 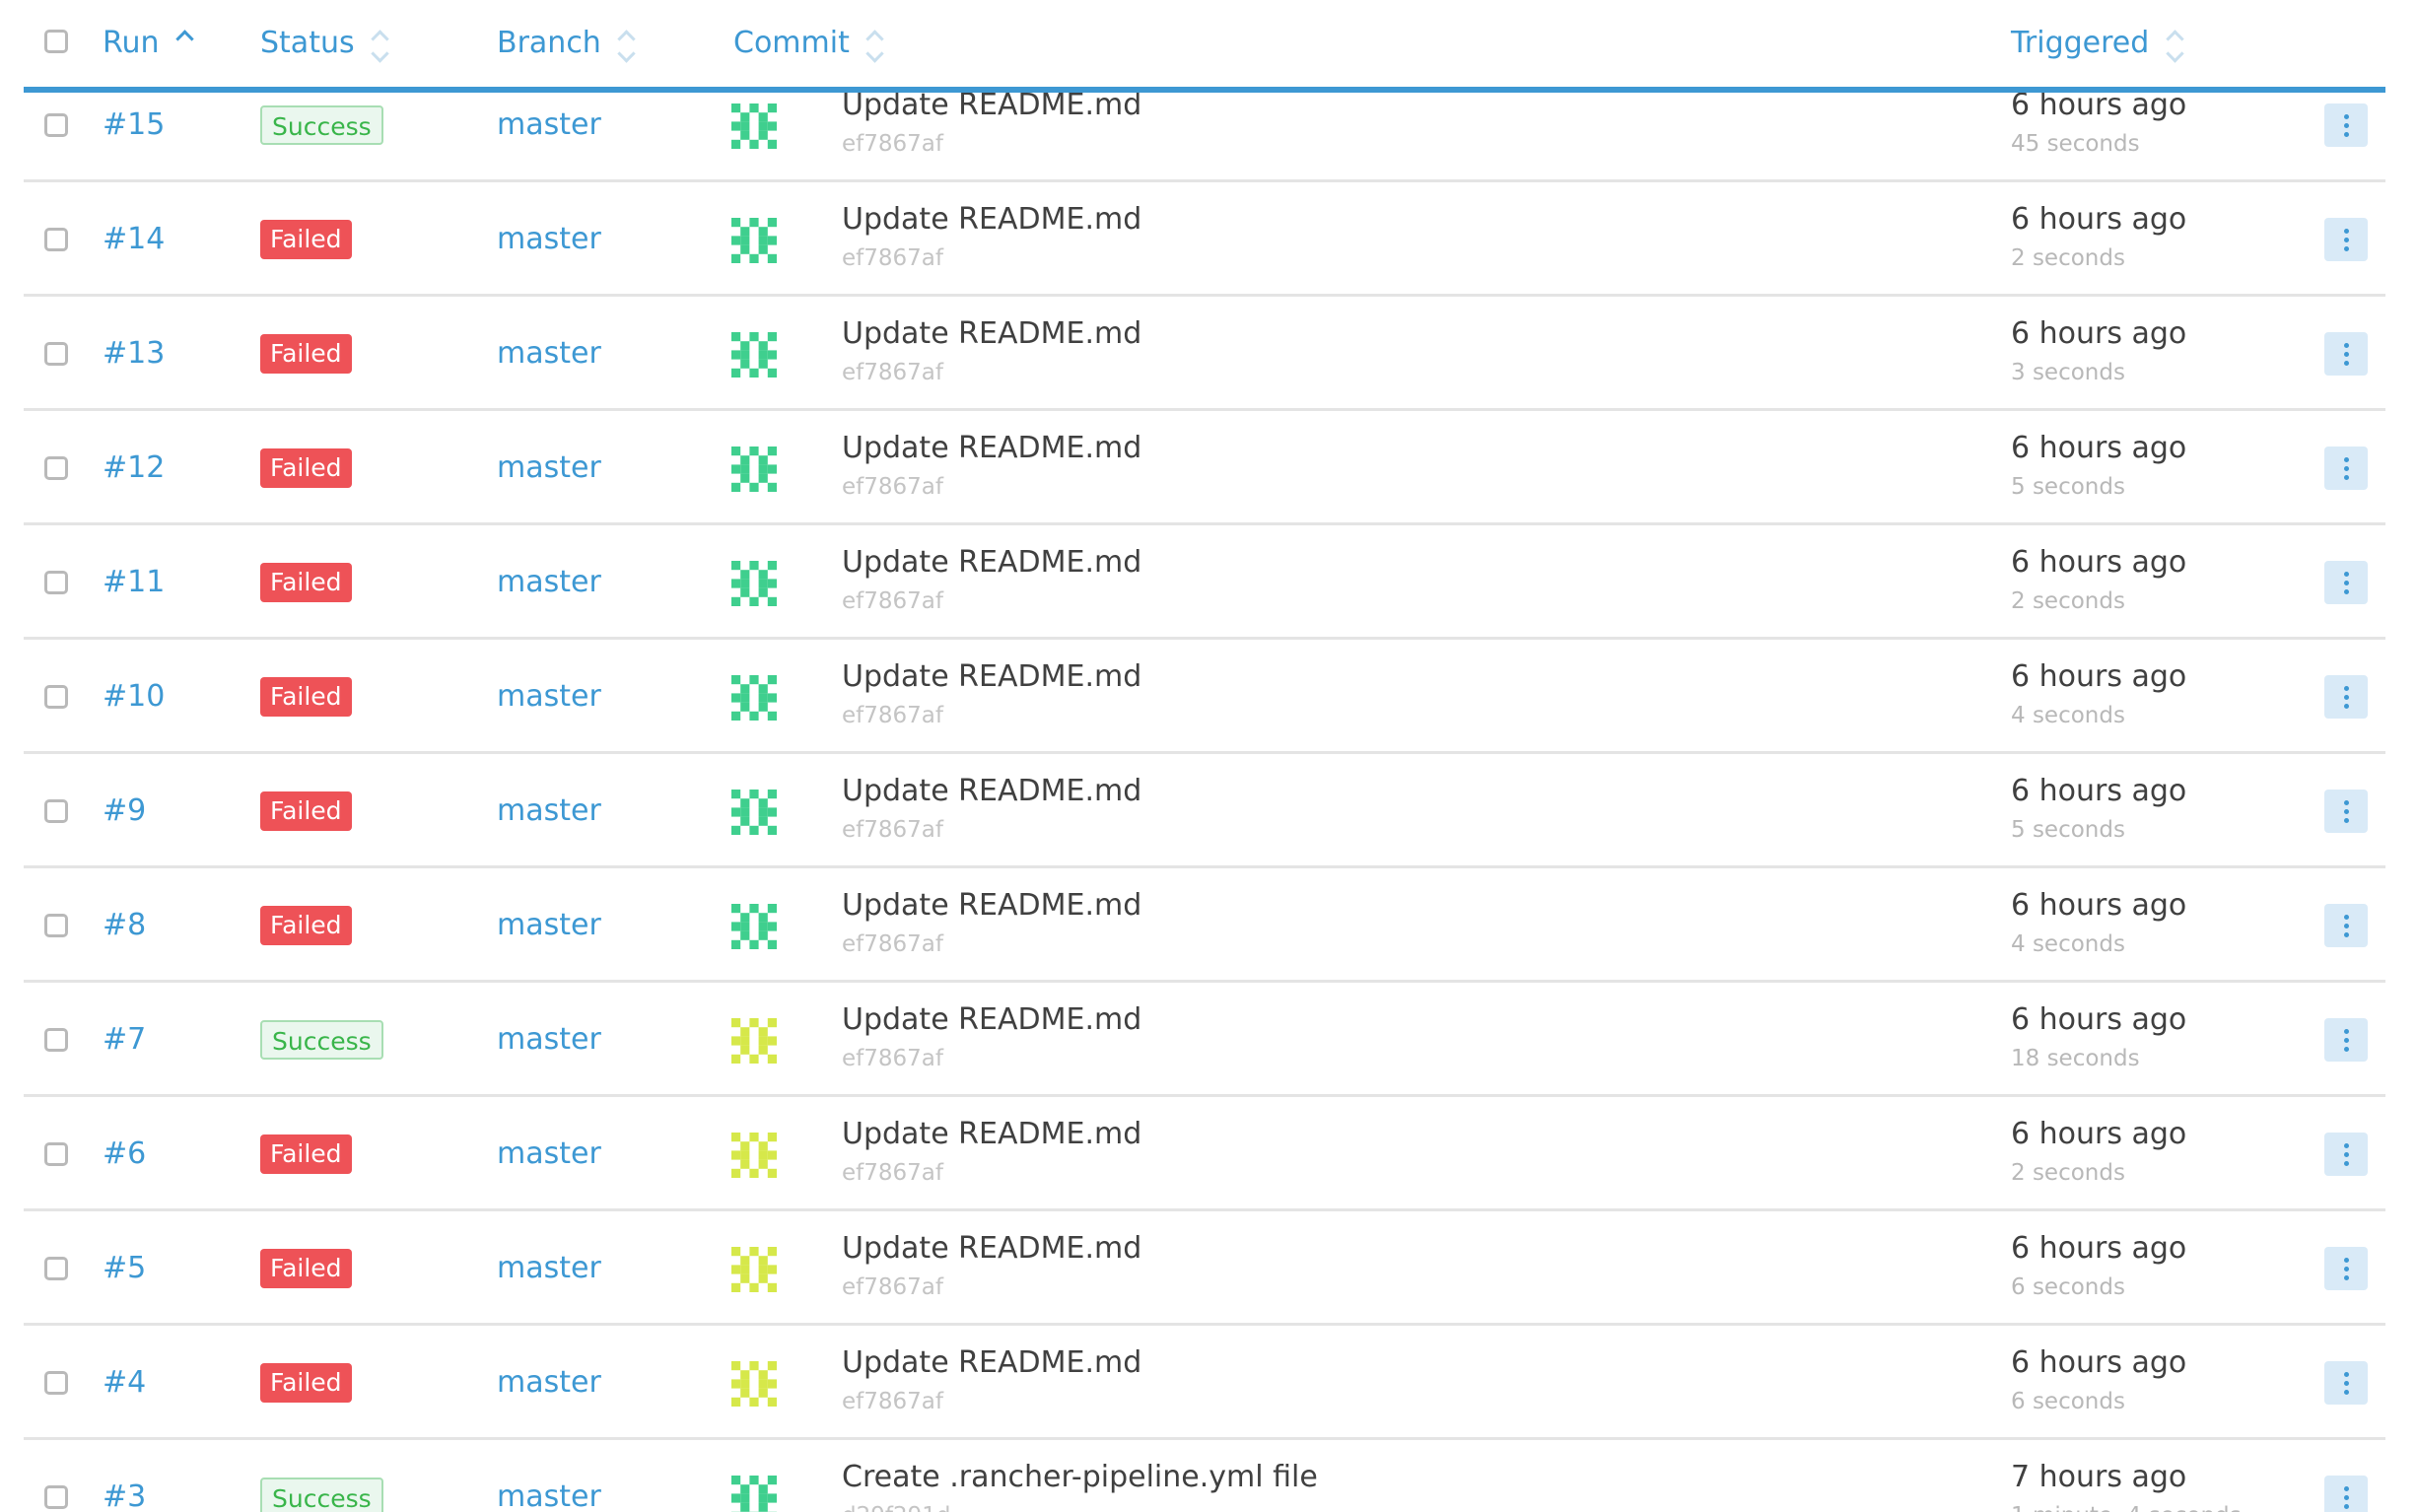 I want to click on column-header-status: Status, so click(x=325, y=44).